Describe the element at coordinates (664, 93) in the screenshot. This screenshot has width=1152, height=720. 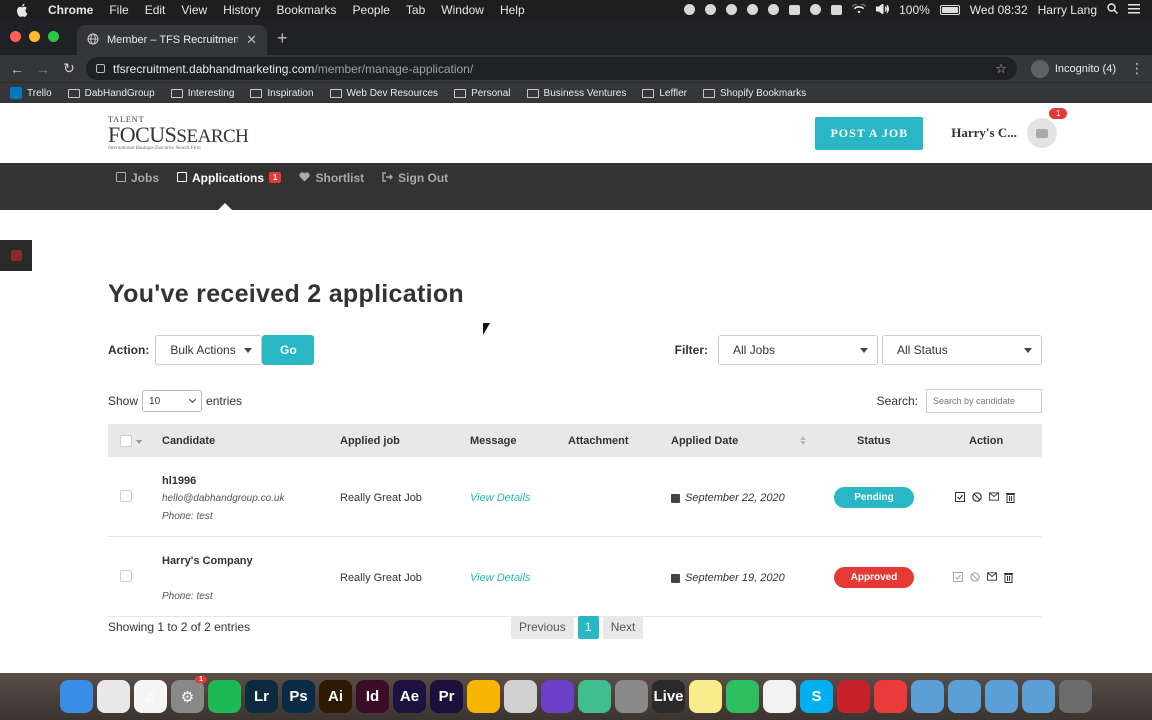
I see `bookmark-leffler: Leffler` at that location.